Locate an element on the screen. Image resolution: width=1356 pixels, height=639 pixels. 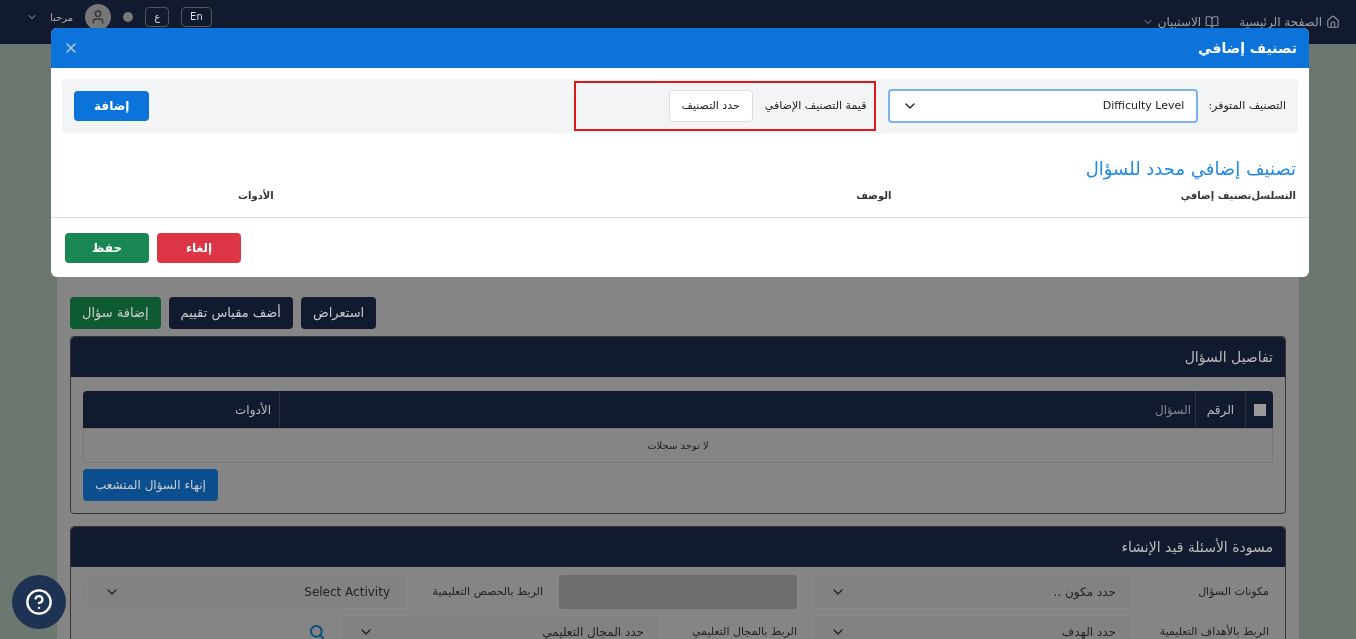
field-label: مكونات السؤال is located at coordinates (1233, 591).